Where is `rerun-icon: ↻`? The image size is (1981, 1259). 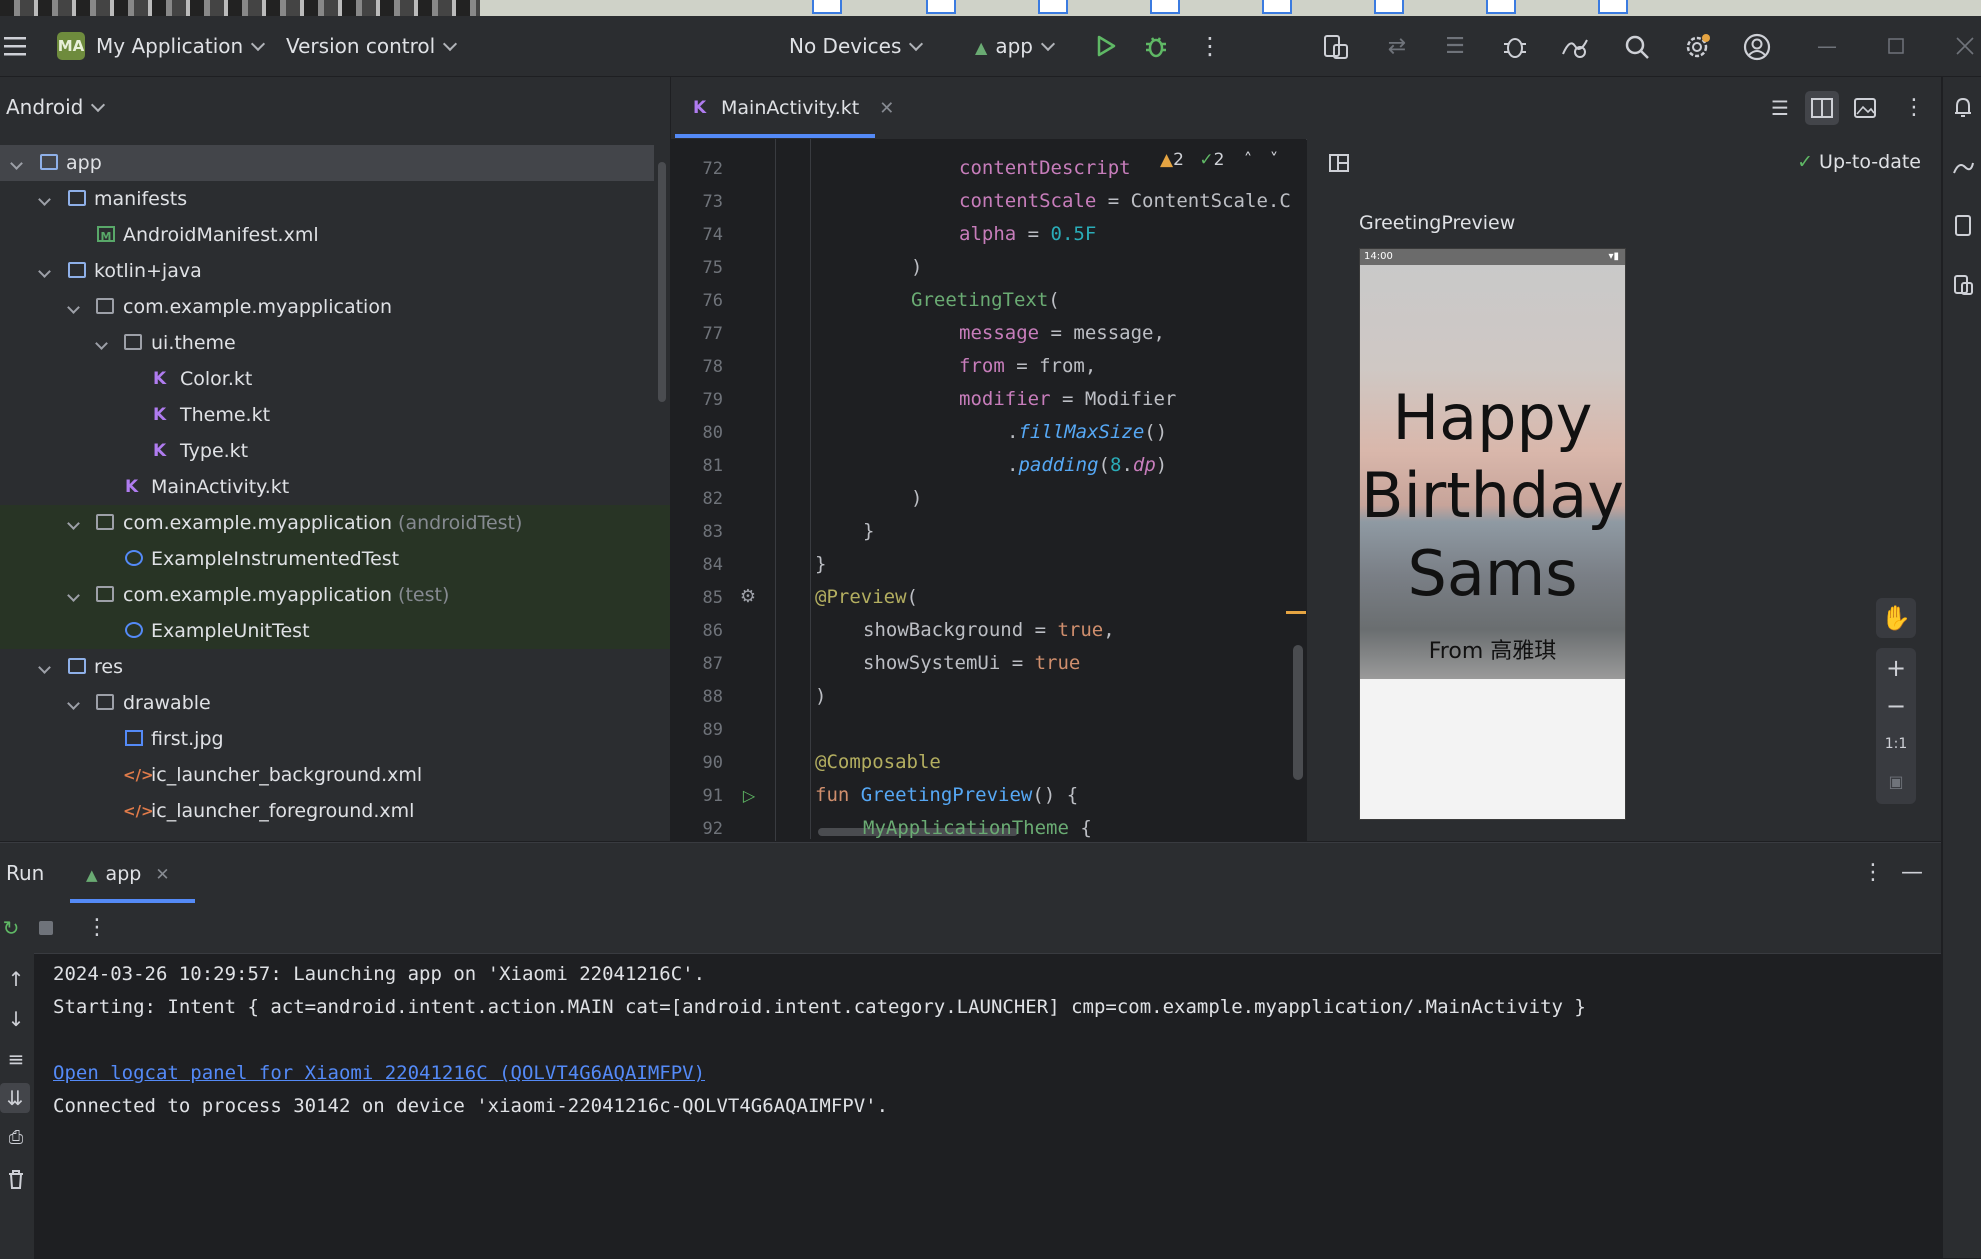 rerun-icon: ↻ is located at coordinates (11, 928).